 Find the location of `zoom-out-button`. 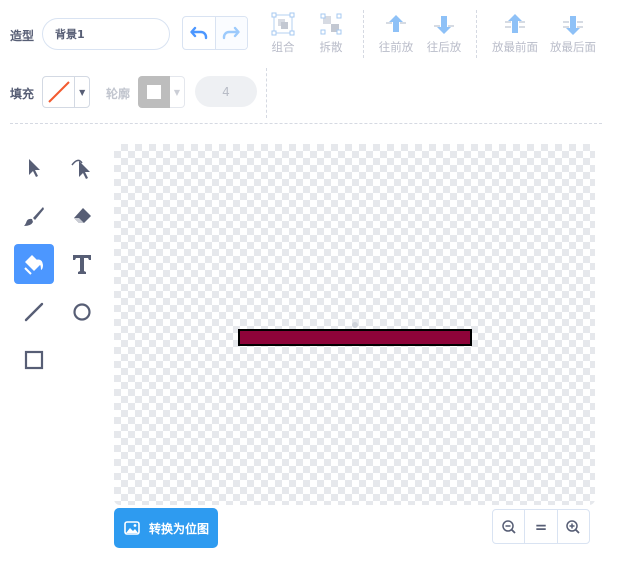

zoom-out-button is located at coordinates (508, 526).